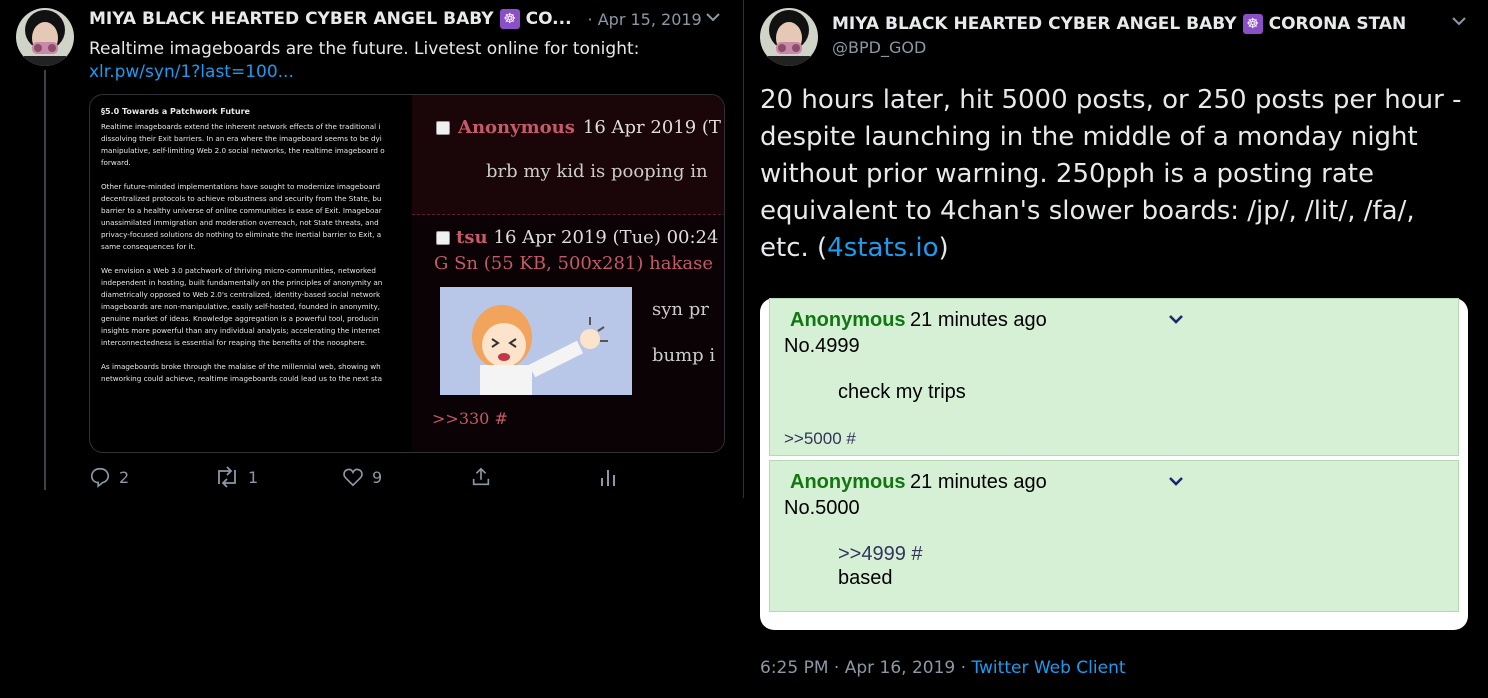  Describe the element at coordinates (253, 477) in the screenshot. I see `retweet-count: 1` at that location.